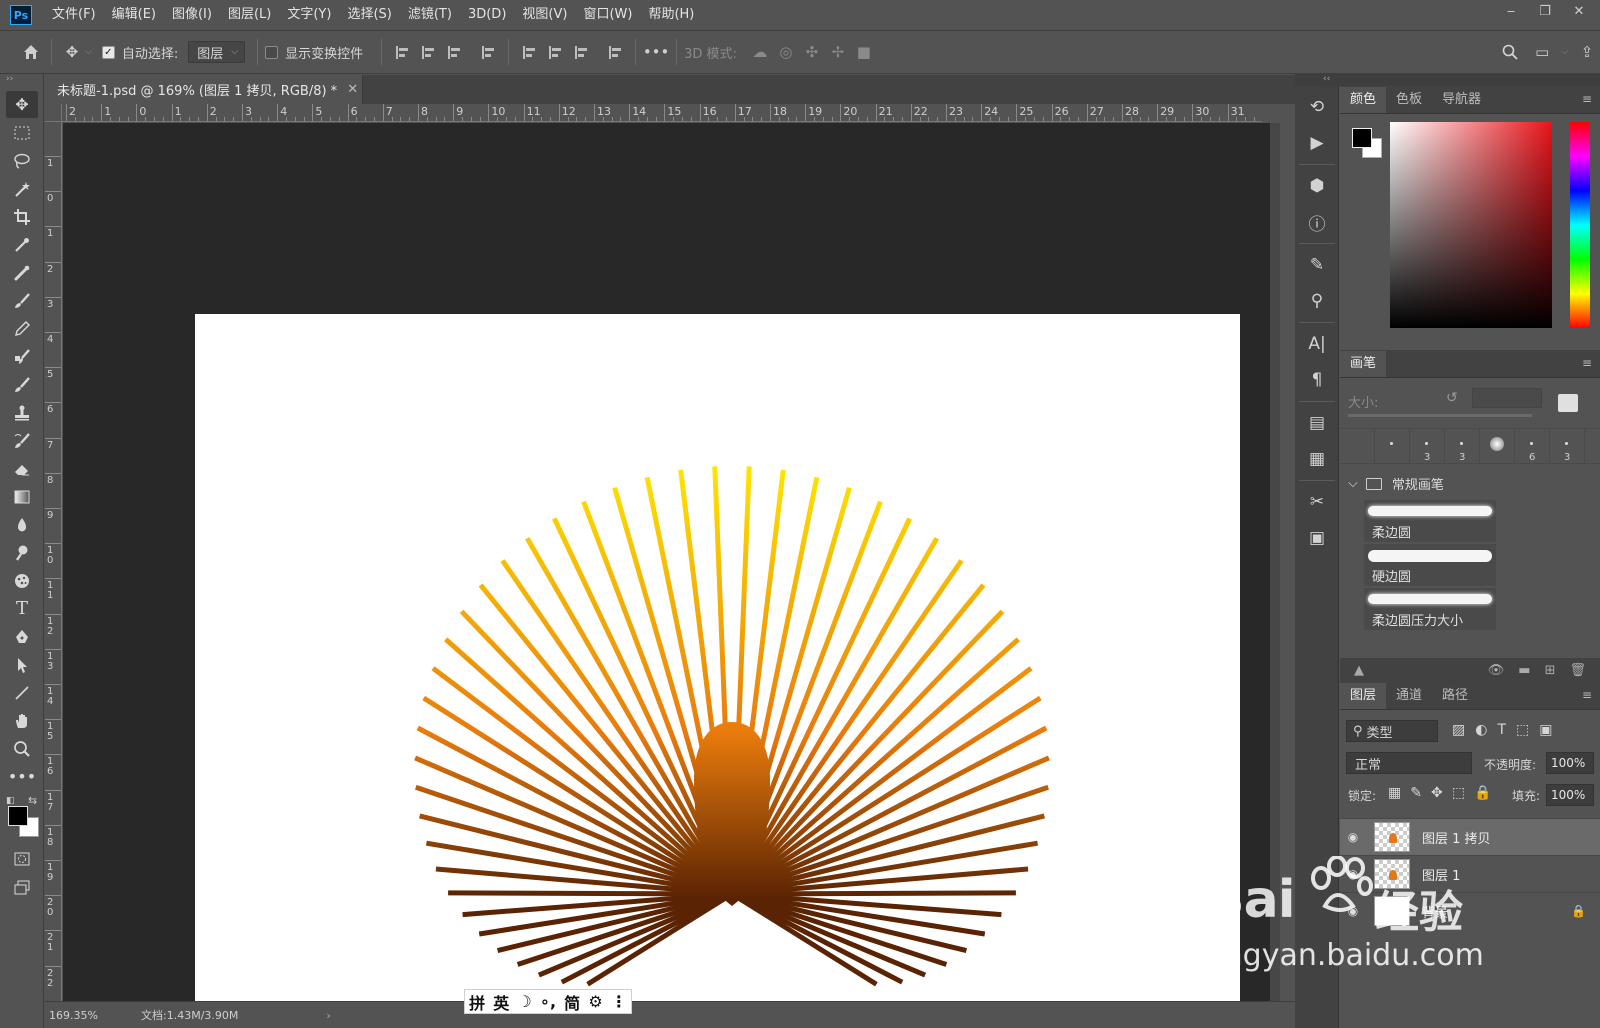  I want to click on history-icon: ⟲, so click(1317, 107).